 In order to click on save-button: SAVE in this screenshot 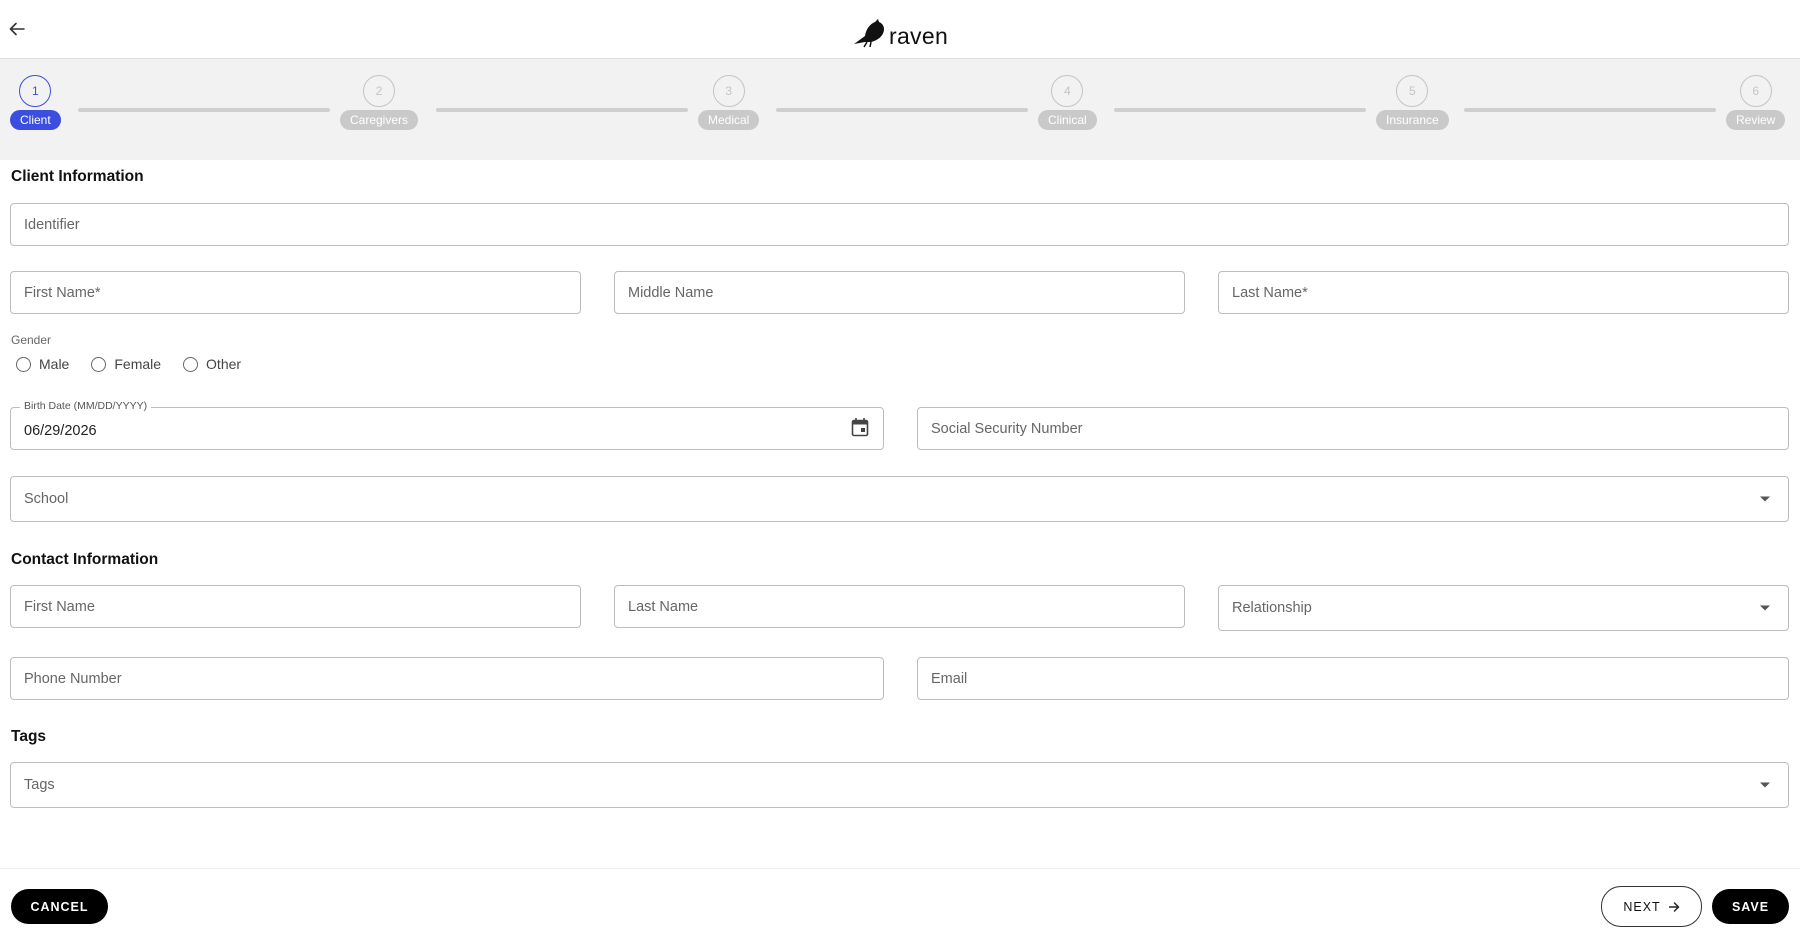, I will do `click(1750, 906)`.